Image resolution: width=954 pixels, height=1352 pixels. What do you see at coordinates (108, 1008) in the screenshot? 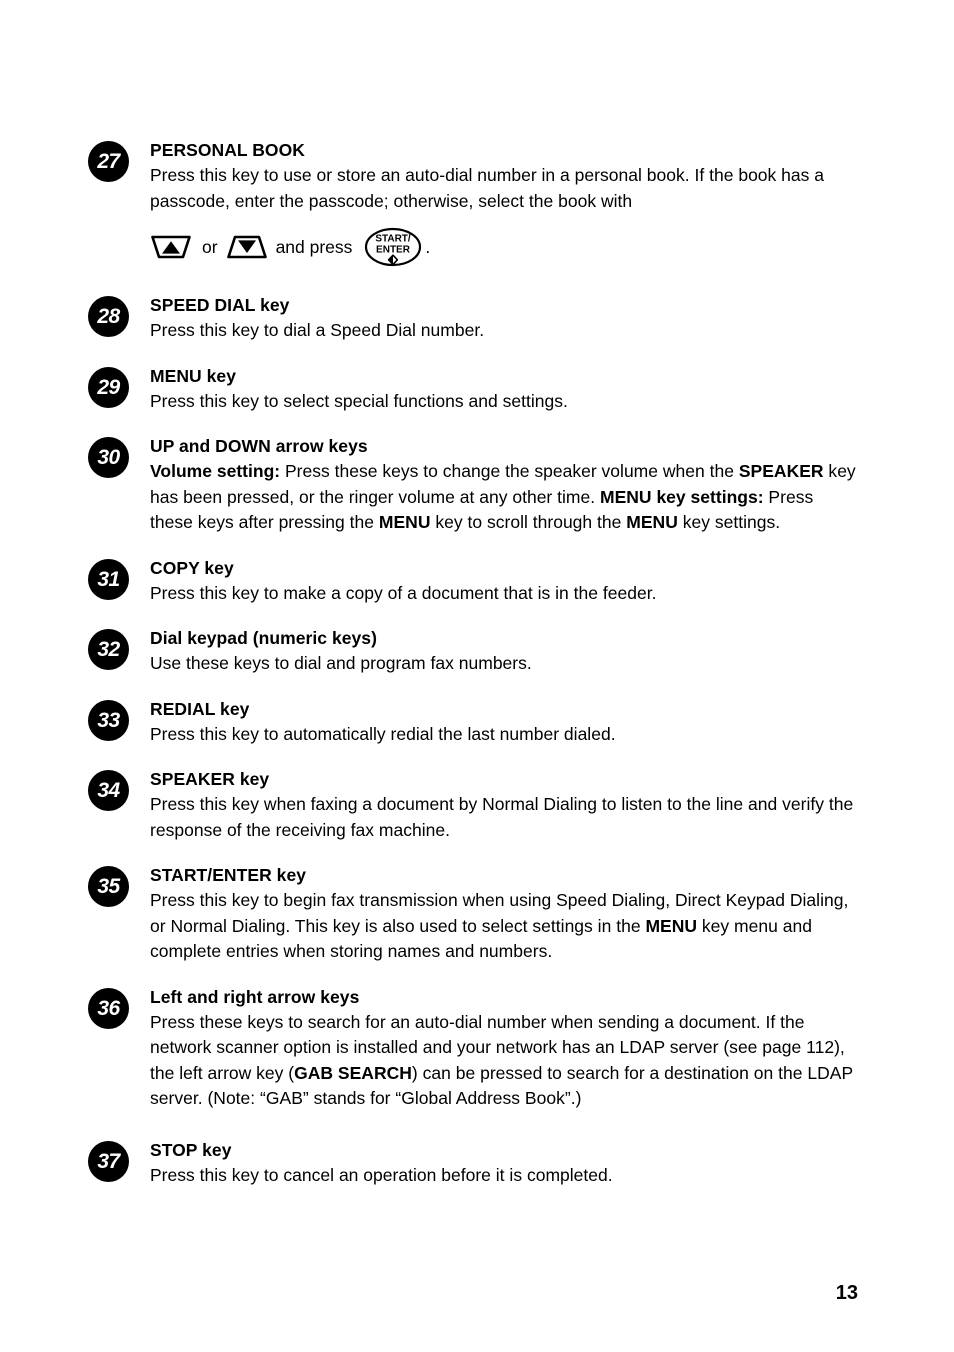
I see `entry-number-badge: 36` at bounding box center [108, 1008].